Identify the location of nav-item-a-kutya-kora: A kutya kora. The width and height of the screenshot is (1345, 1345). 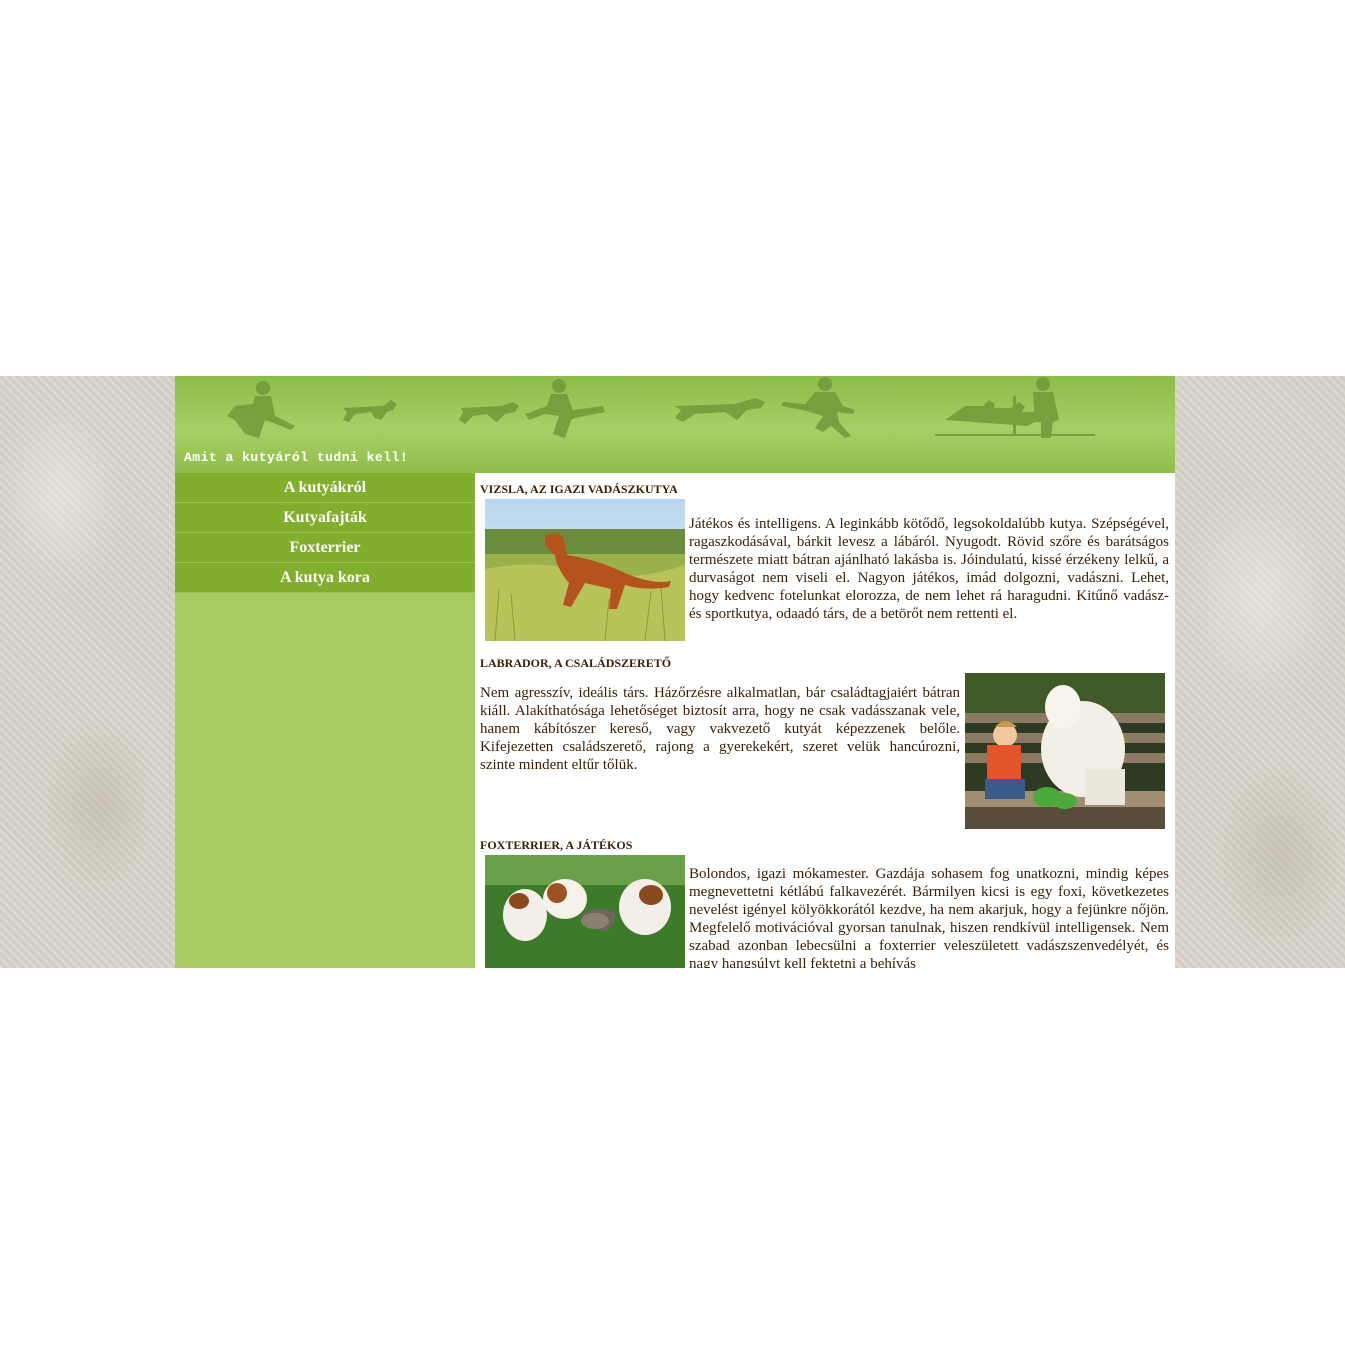
(325, 578).